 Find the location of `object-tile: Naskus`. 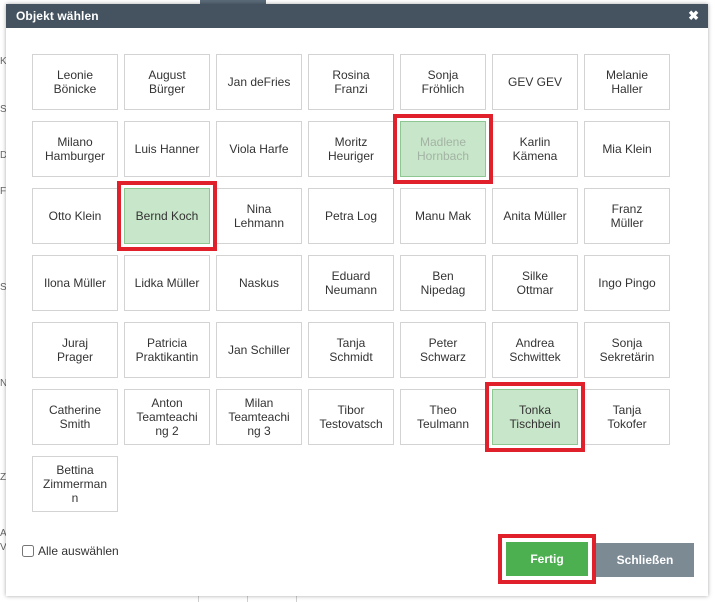

object-tile: Naskus is located at coordinates (259, 283).